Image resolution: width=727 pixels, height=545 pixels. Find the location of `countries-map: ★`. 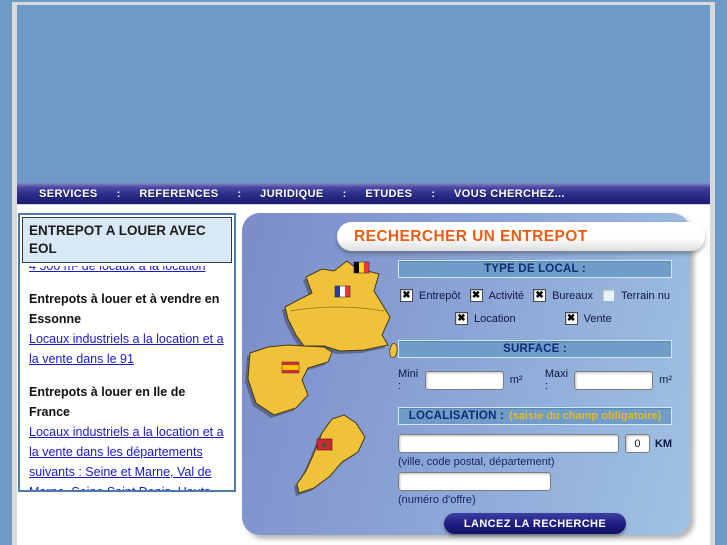

countries-map: ★ is located at coordinates (321, 378).